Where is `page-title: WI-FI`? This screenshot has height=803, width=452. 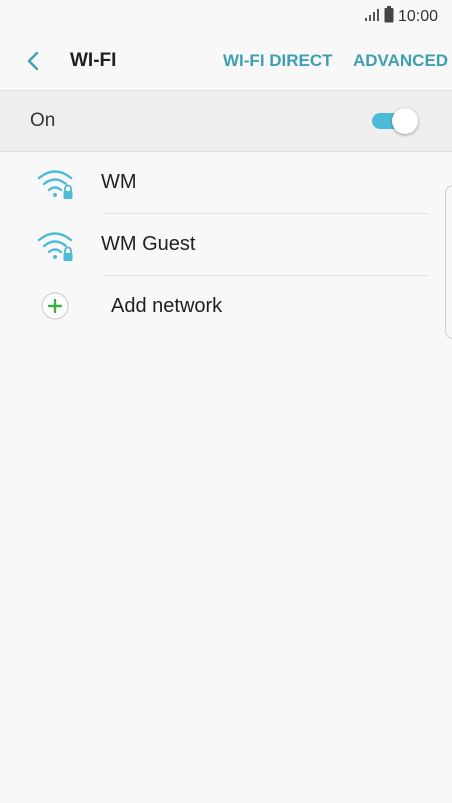 page-title: WI-FI is located at coordinates (93, 60).